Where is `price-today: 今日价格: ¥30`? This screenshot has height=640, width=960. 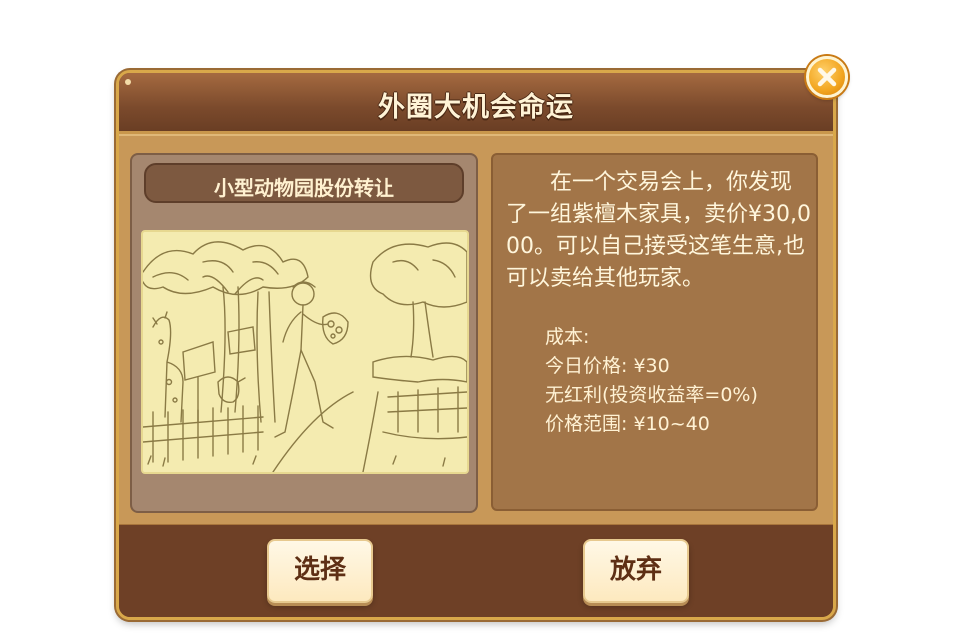 price-today: 今日价格: ¥30 is located at coordinates (607, 366).